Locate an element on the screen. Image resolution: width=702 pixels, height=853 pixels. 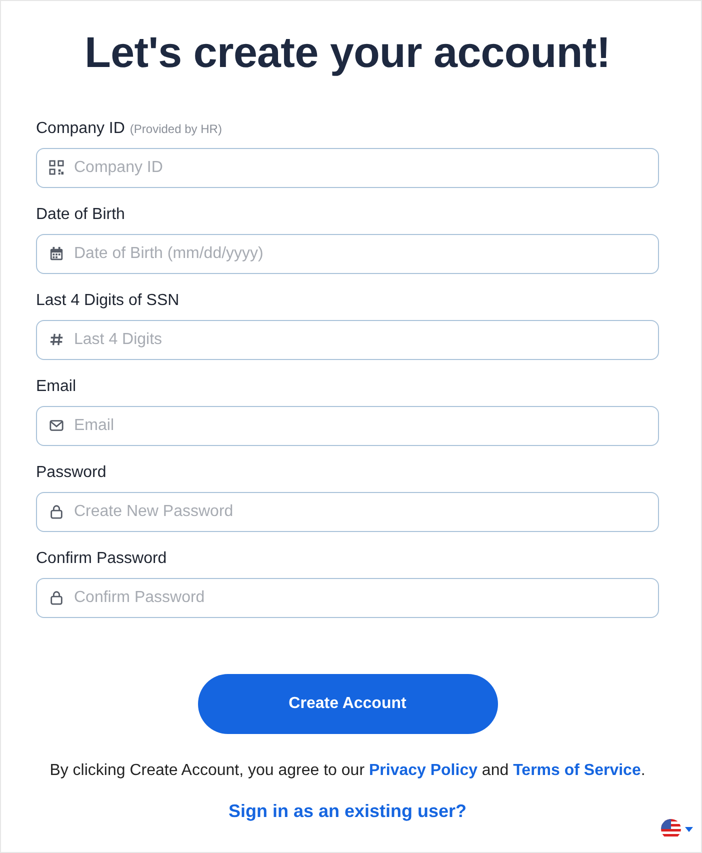
input-field: Create New Password is located at coordinates (347, 512).